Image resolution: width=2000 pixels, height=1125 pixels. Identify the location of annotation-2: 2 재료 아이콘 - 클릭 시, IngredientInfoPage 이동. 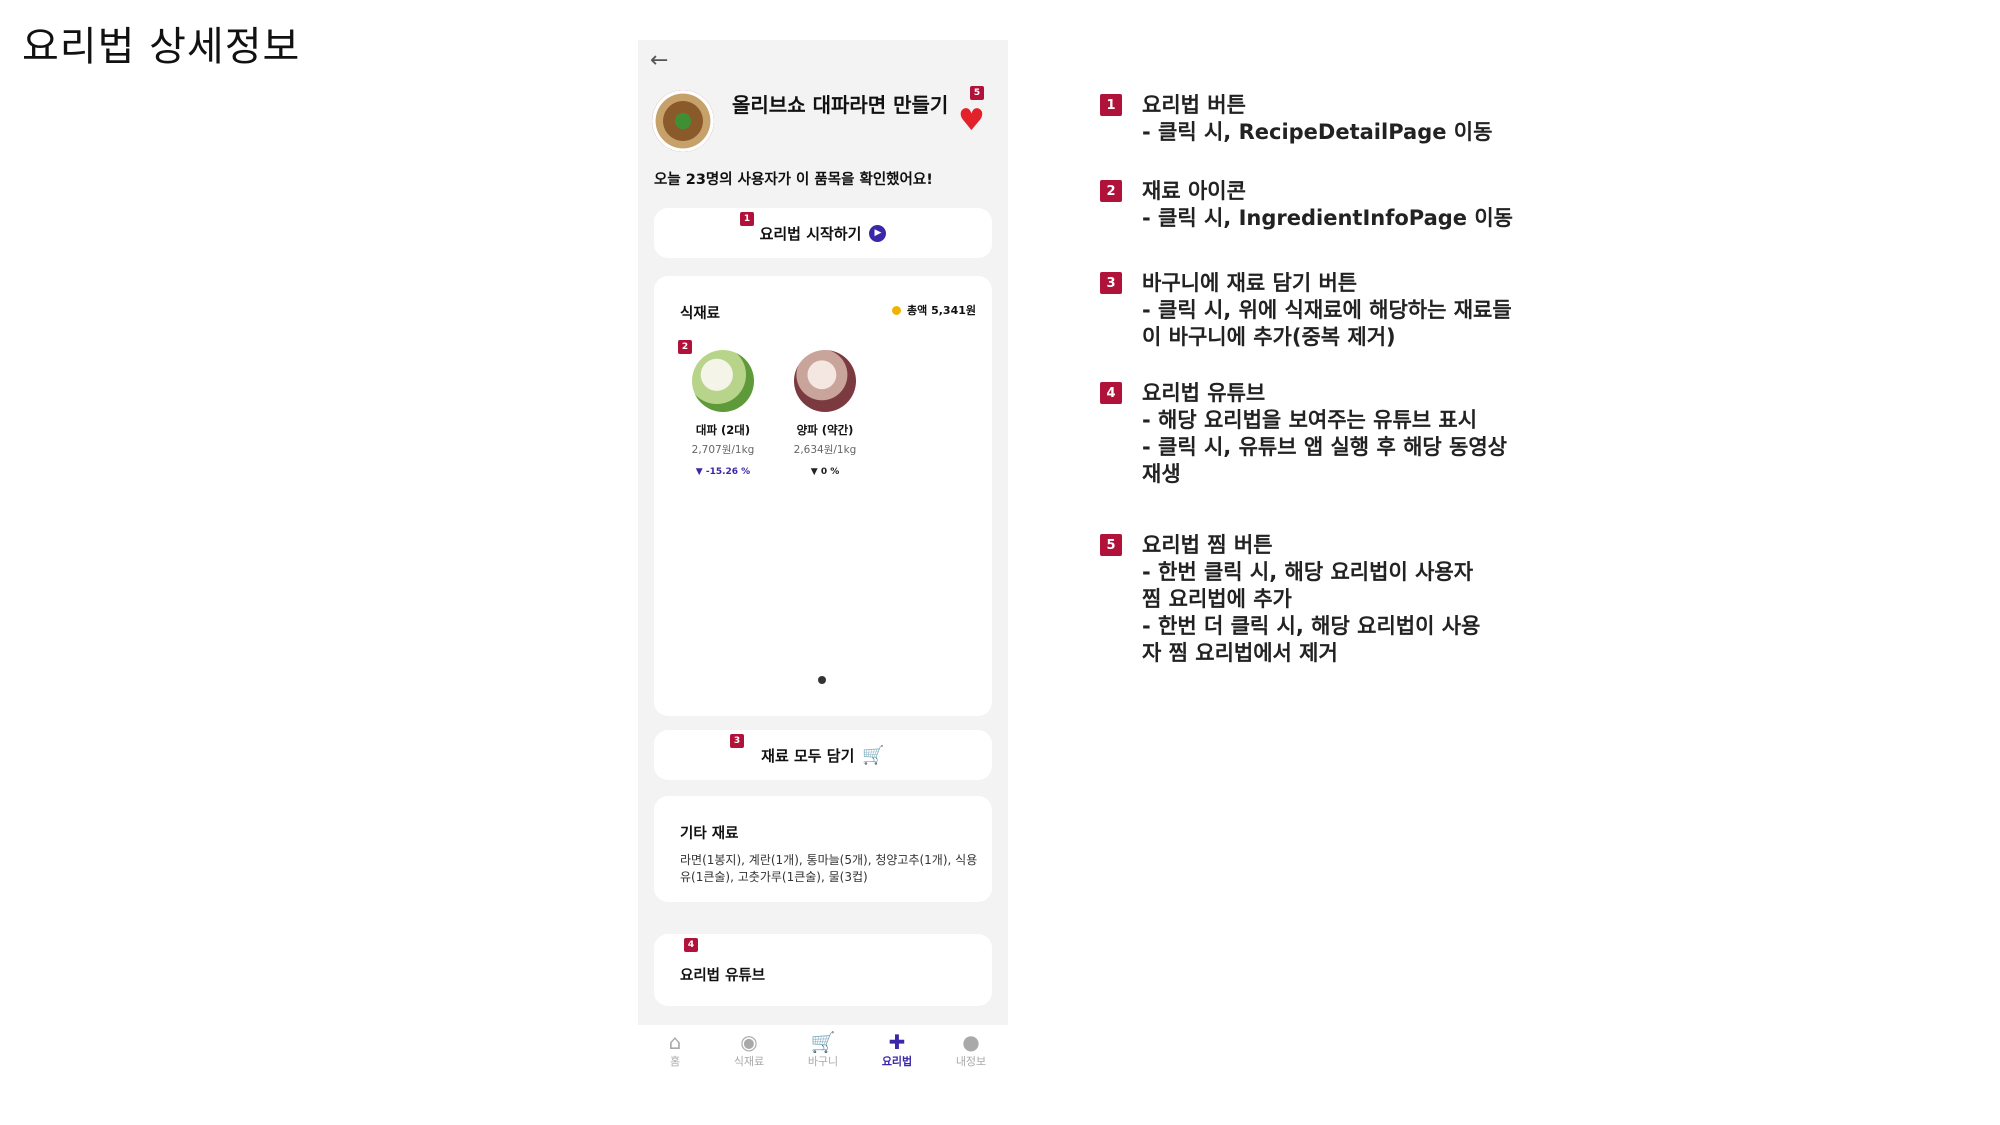
(1306, 205).